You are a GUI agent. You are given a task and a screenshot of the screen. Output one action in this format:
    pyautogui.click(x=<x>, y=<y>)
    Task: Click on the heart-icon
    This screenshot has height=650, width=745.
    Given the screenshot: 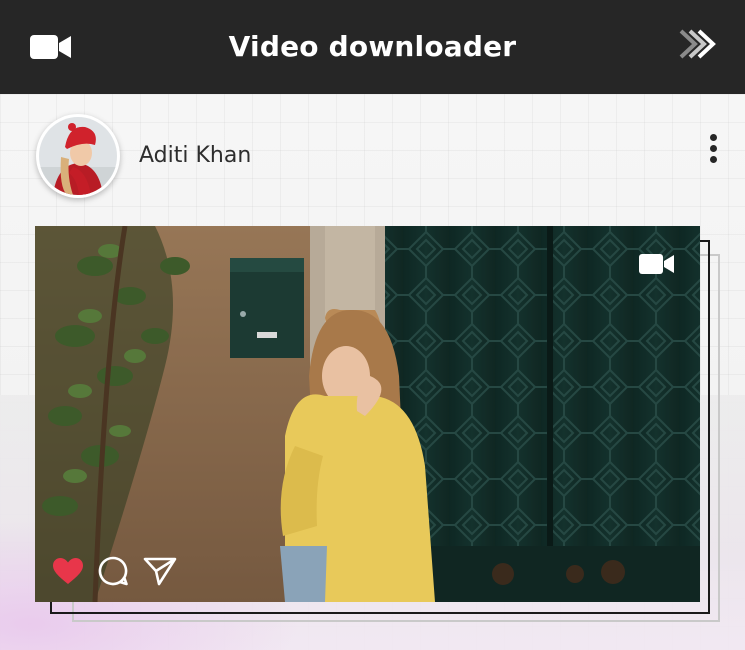 What is the action you would take?
    pyautogui.click(x=68, y=571)
    